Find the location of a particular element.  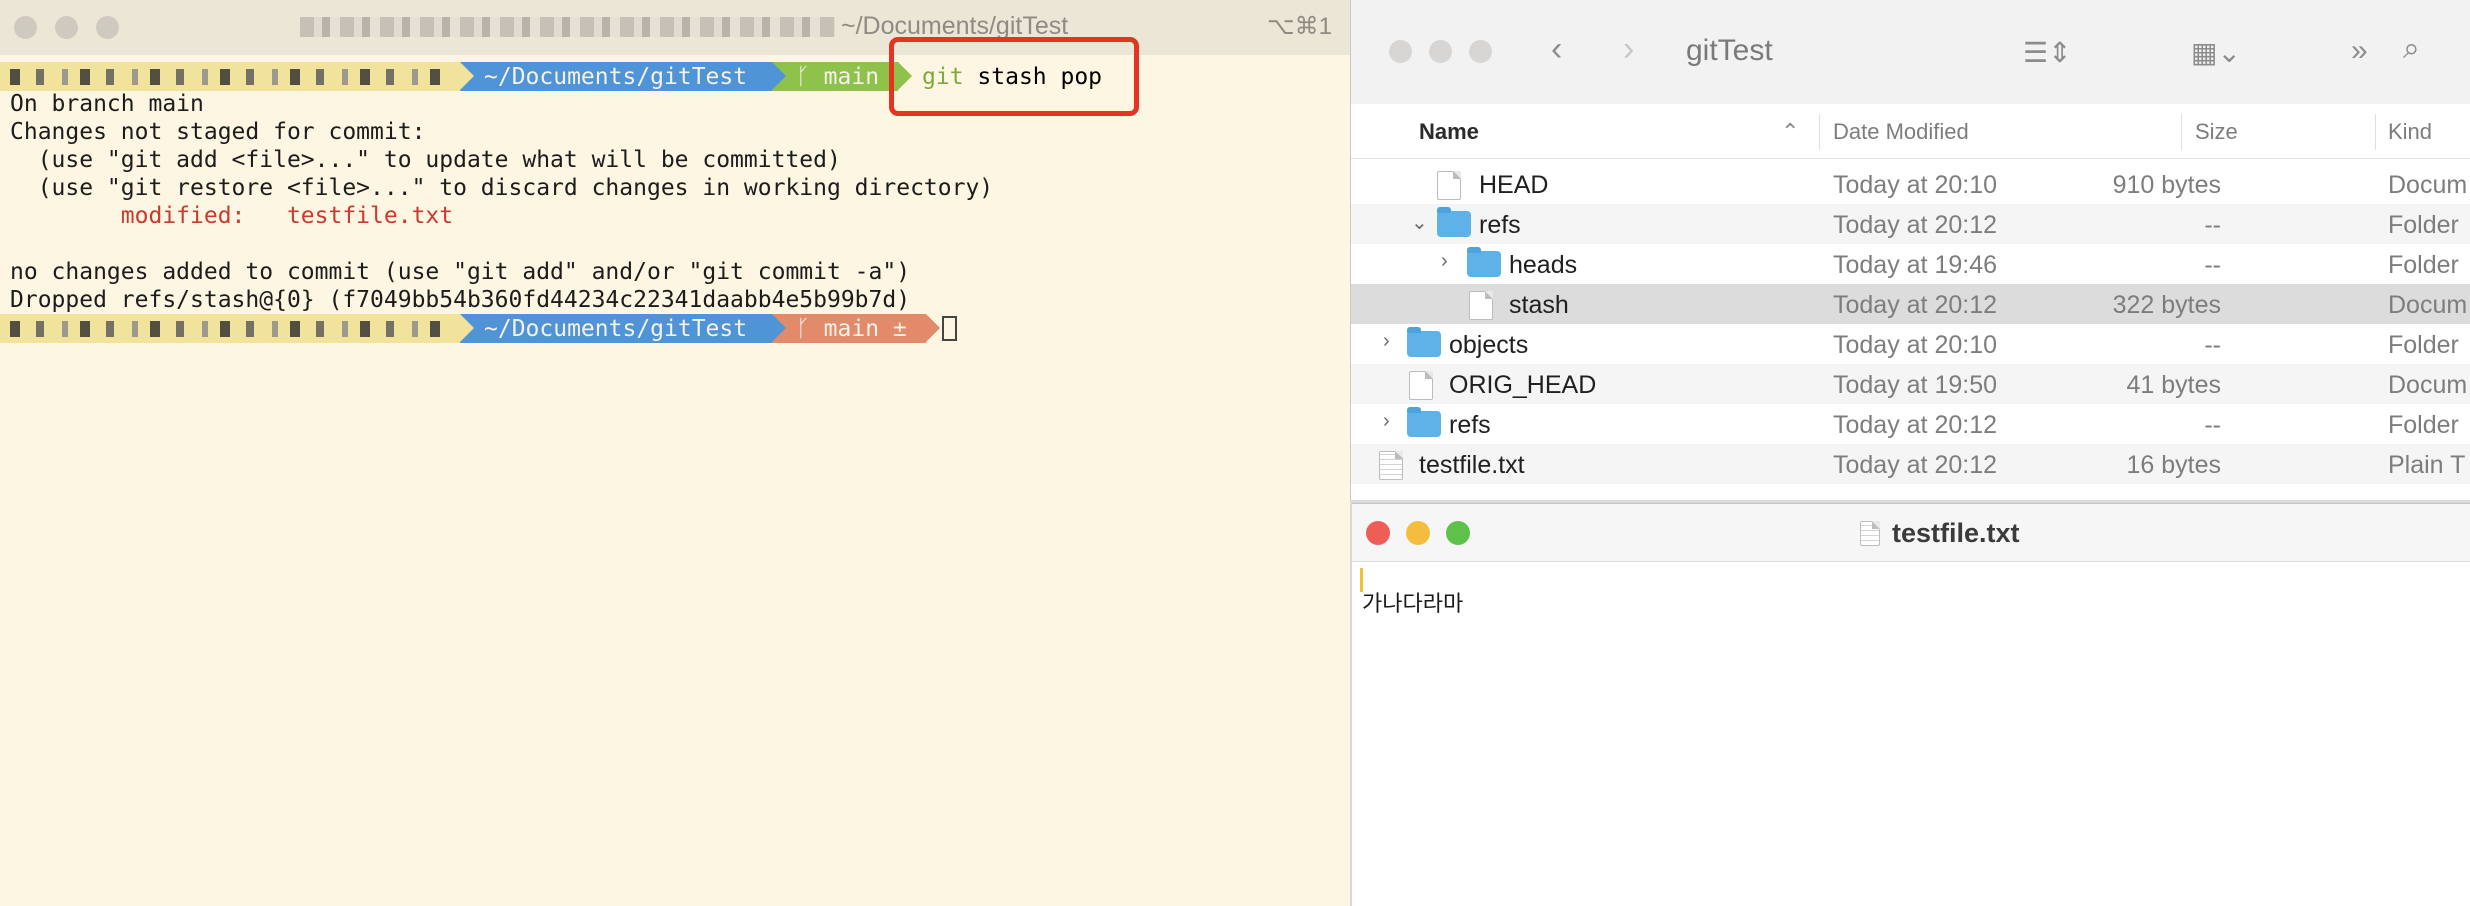

prompt-git-dirty-segment: ᚴ main ± is located at coordinates (856, 328).